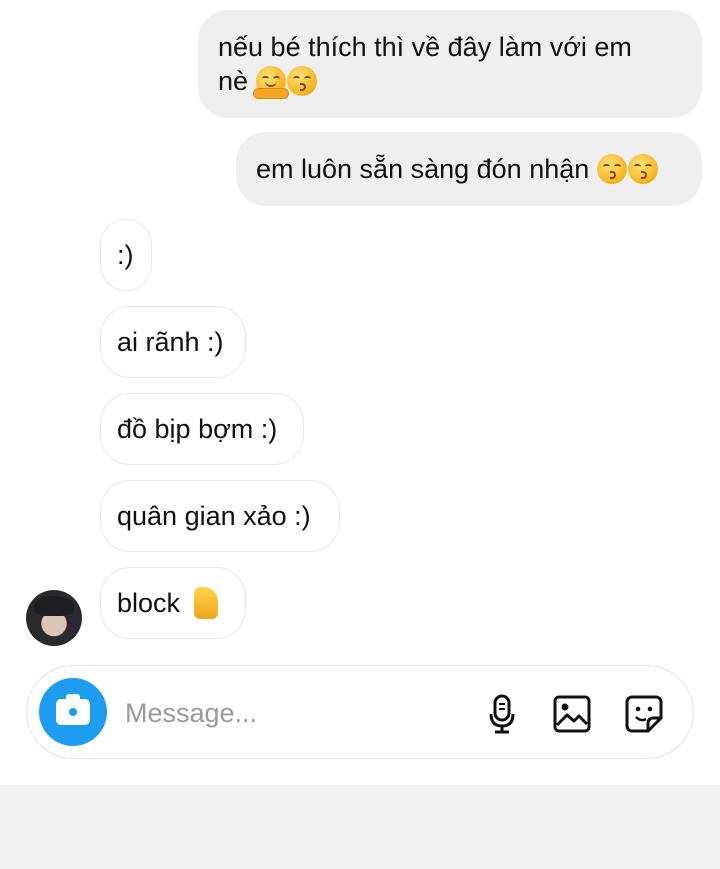 This screenshot has height=869, width=720. Describe the element at coordinates (360, 827) in the screenshot. I see `system-navigation-area` at that location.